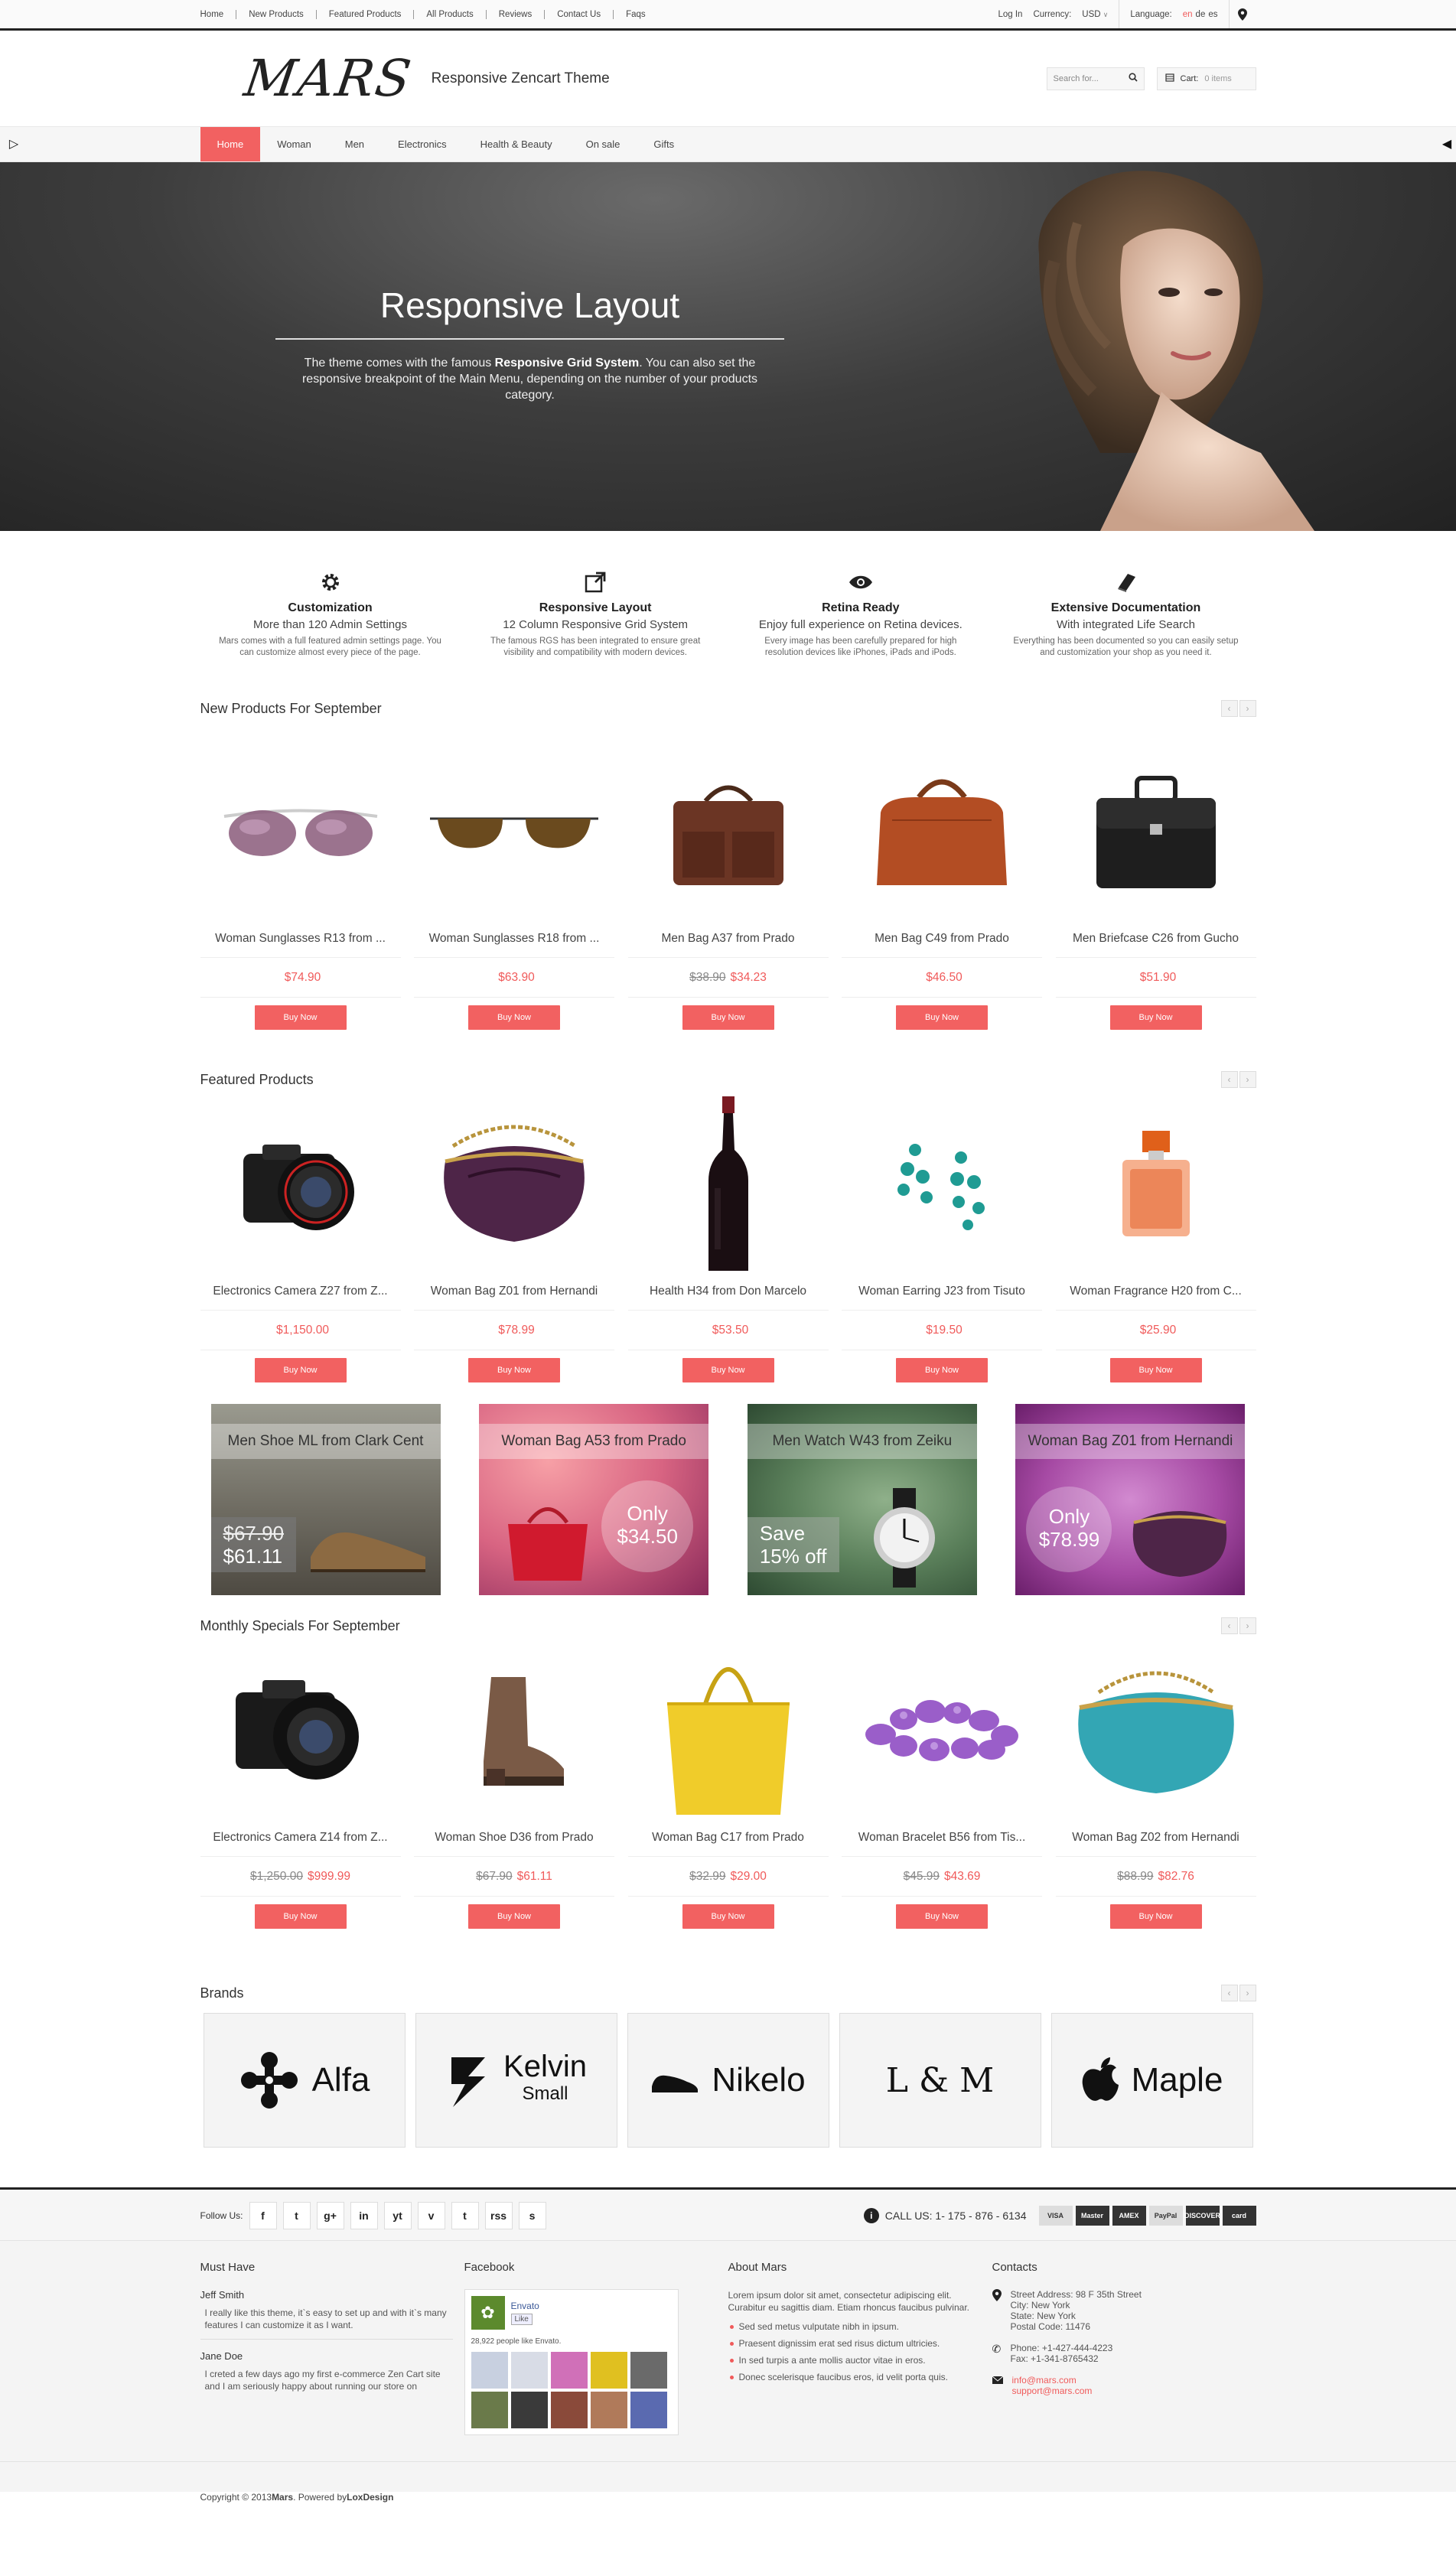 This screenshot has height=2563, width=1456. Describe the element at coordinates (1201, 14) in the screenshot. I see `language-de: de` at that location.